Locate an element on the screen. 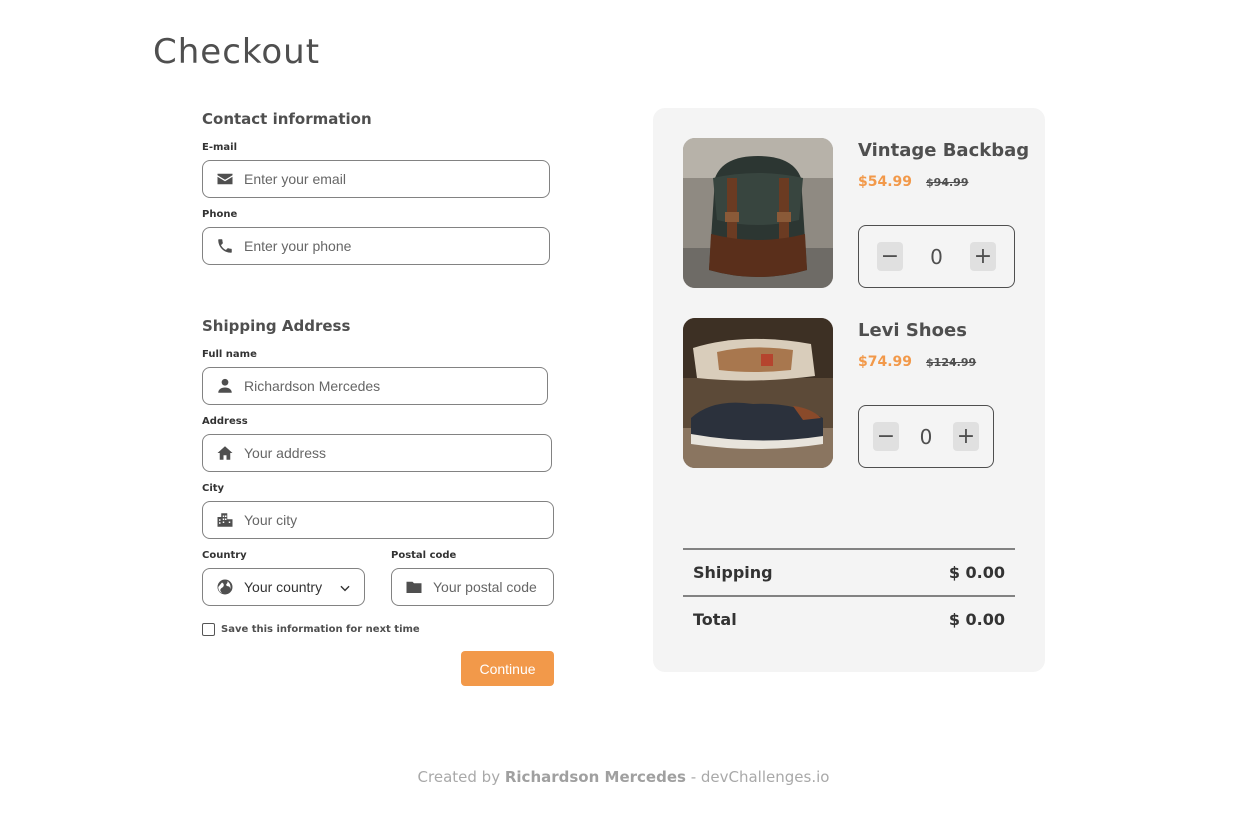 Image resolution: width=1247 pixels, height=819 pixels. shipping-section-title: Shipping Address is located at coordinates (276, 326).